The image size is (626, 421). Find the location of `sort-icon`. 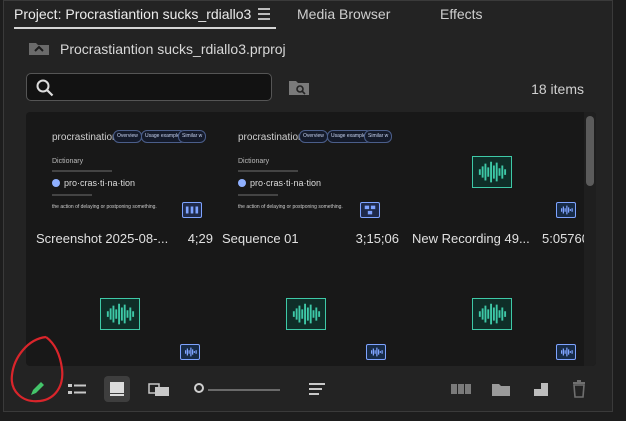

sort-icon is located at coordinates (317, 389).